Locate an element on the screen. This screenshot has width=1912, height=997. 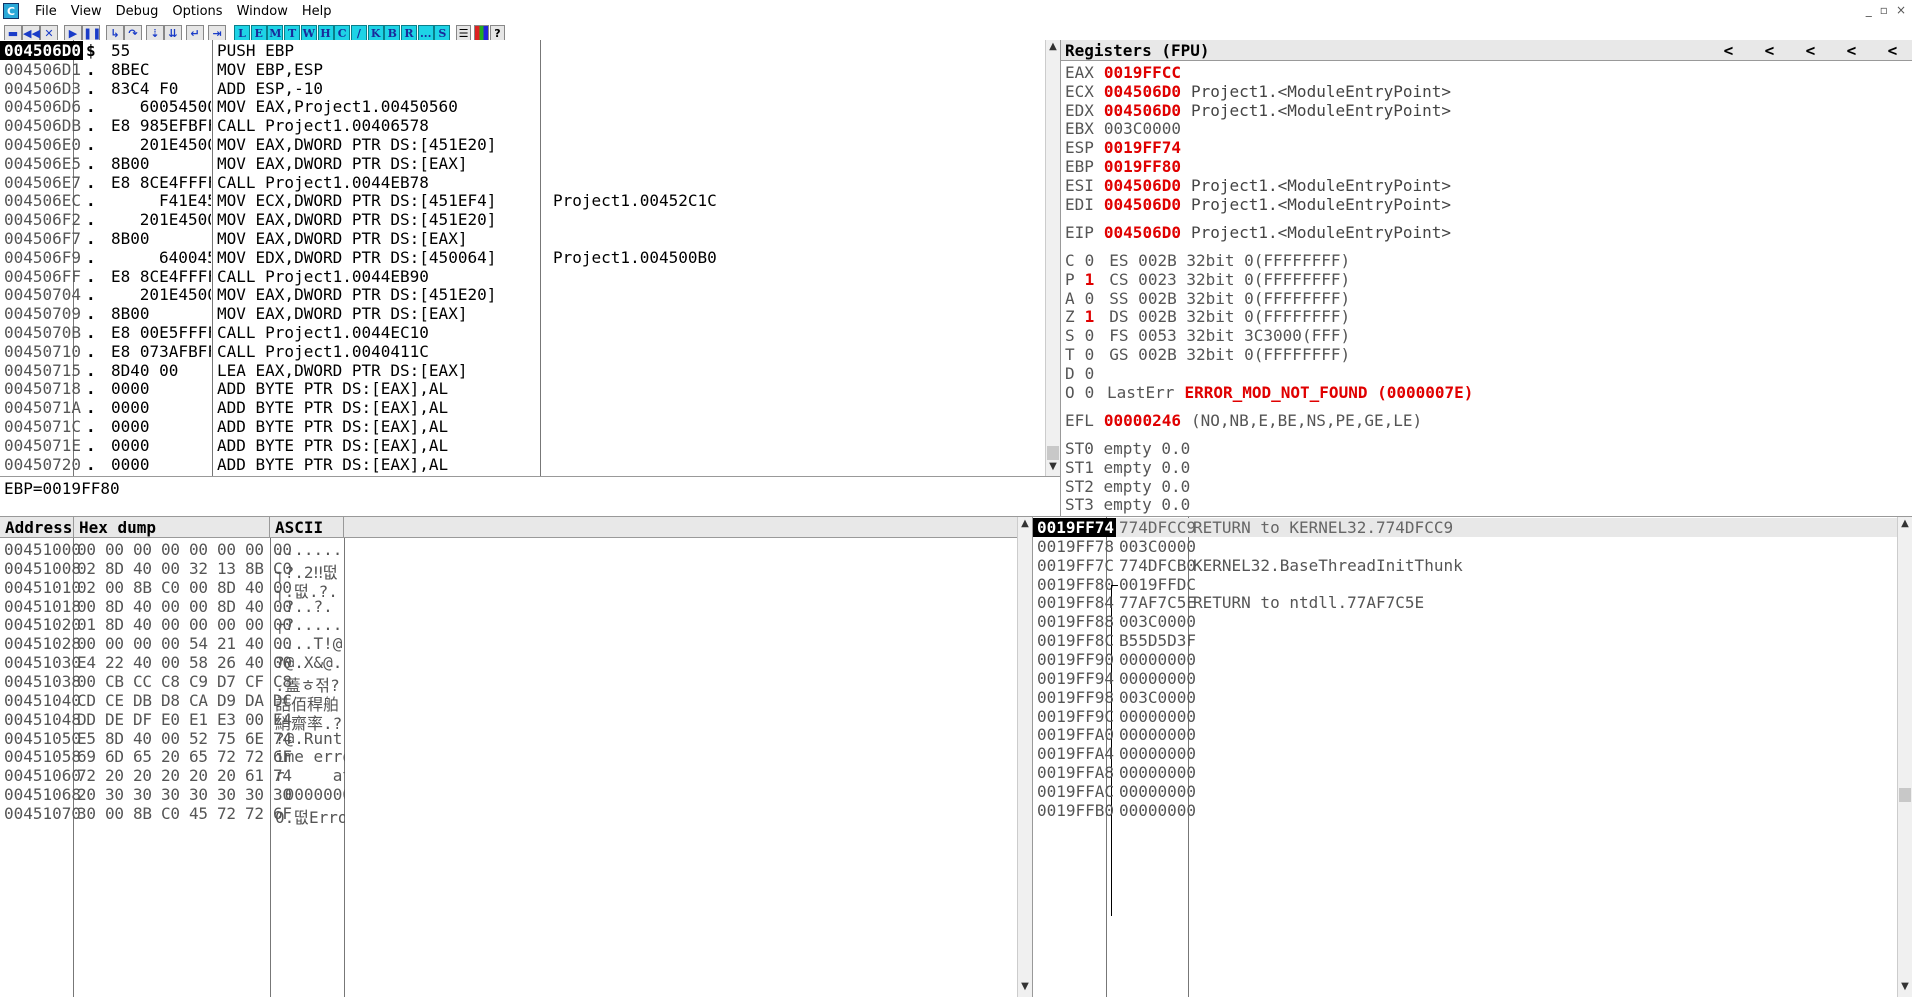
fpu-register: ST2 empty 0.0 is located at coordinates (1127, 486).